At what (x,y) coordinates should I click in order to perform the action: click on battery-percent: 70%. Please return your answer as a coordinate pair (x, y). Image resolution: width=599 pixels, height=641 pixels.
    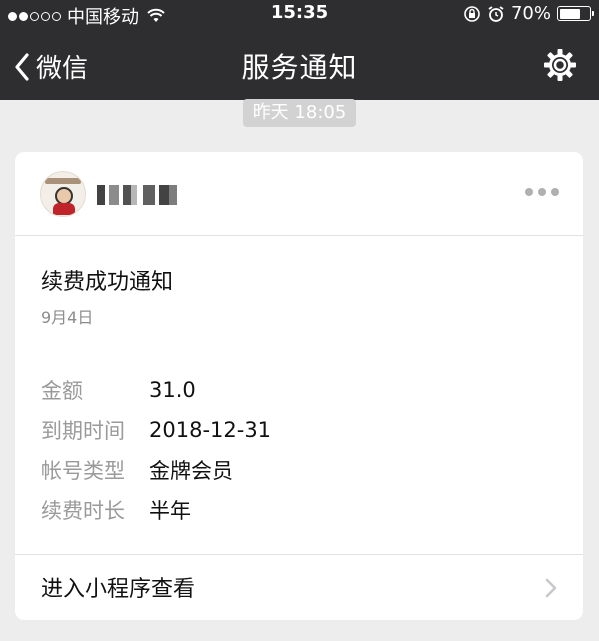
    Looking at the image, I should click on (530, 13).